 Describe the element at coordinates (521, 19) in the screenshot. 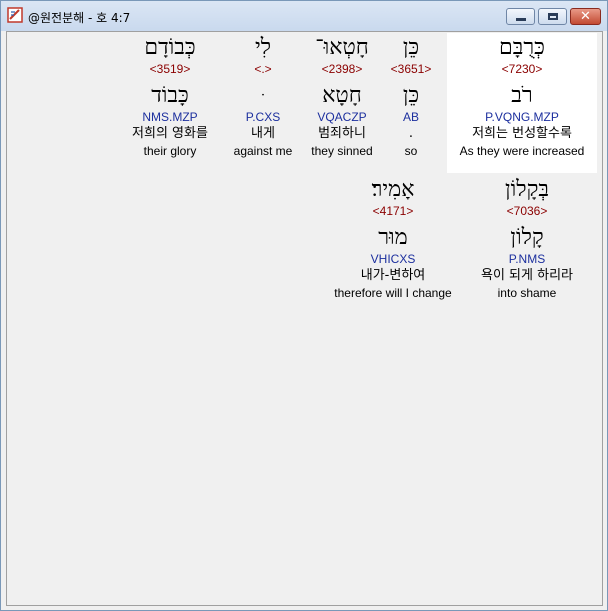

I see `minimize-icon` at that location.